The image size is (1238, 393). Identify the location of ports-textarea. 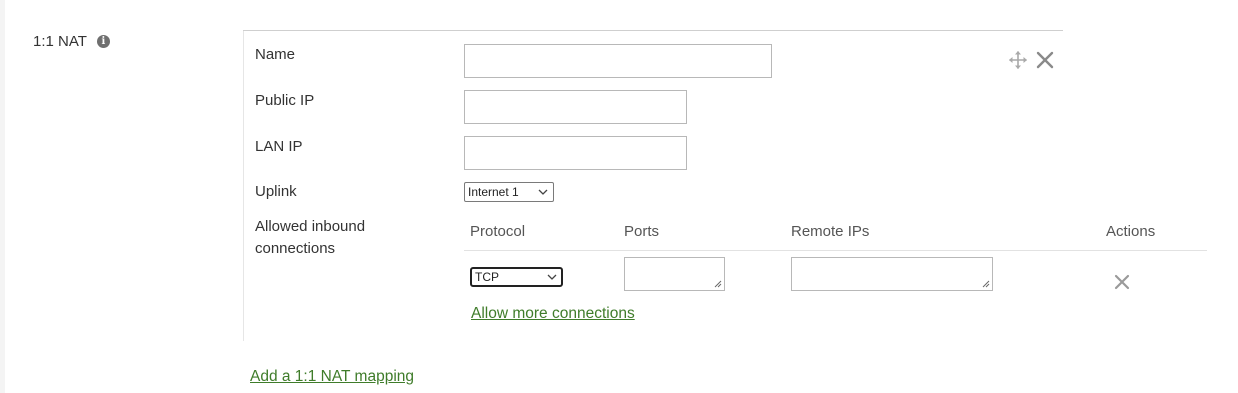
(674, 274).